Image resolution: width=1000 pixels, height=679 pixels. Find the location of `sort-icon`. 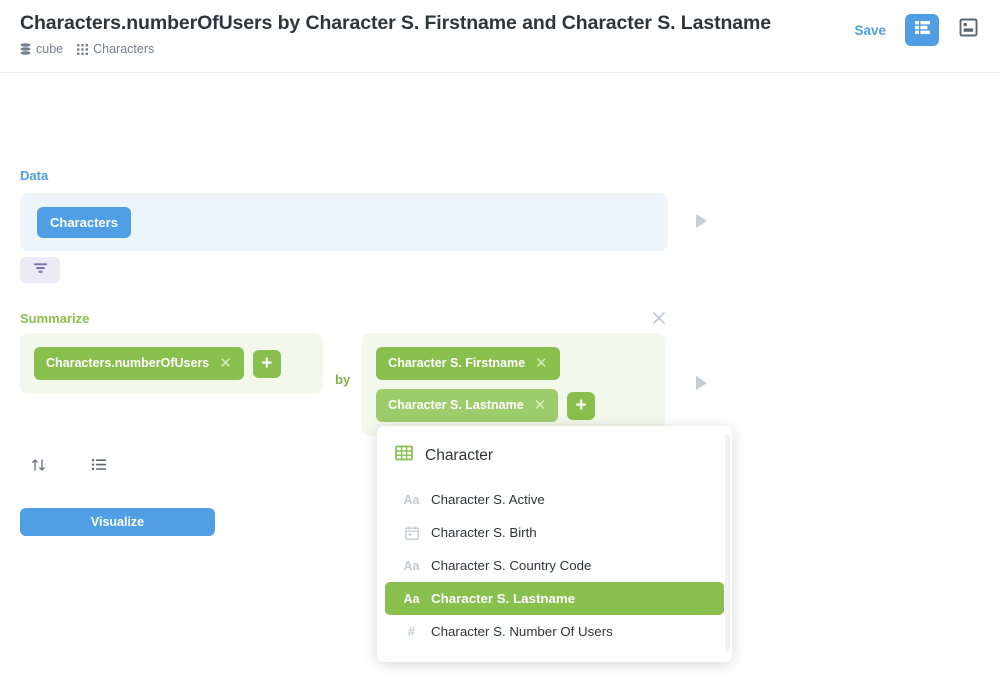

sort-icon is located at coordinates (38, 465).